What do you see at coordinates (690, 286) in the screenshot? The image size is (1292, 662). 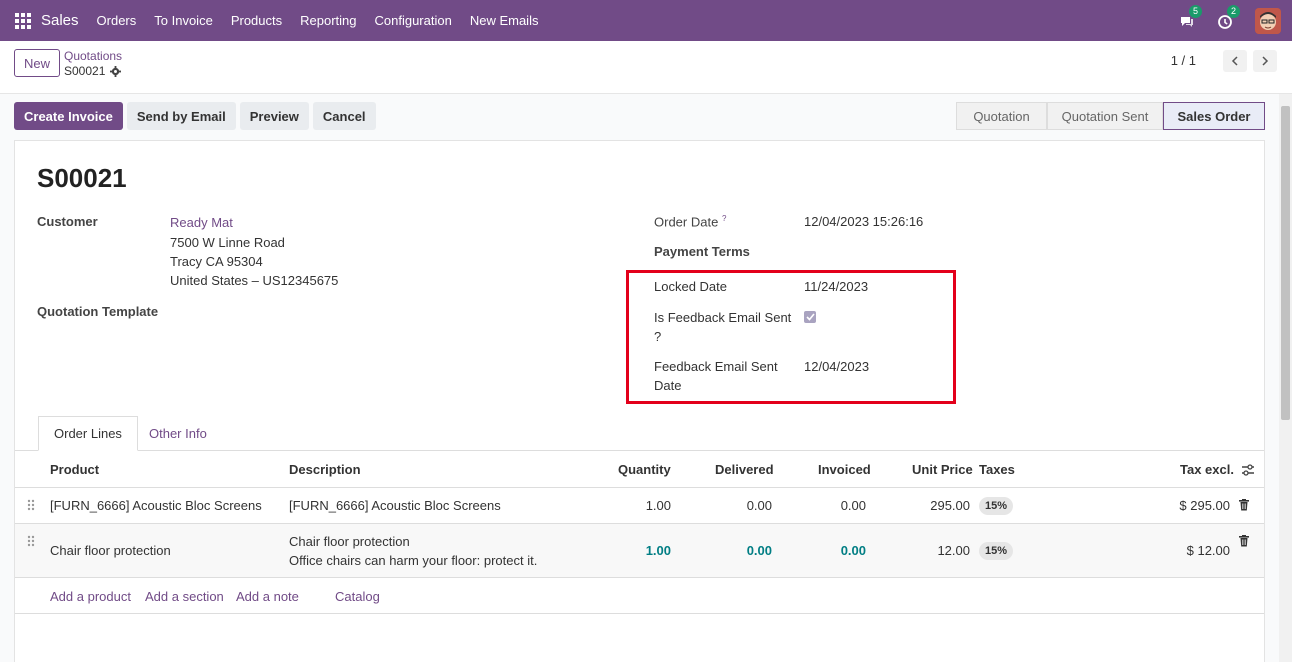 I see `locked-date-label: Locked Date` at bounding box center [690, 286].